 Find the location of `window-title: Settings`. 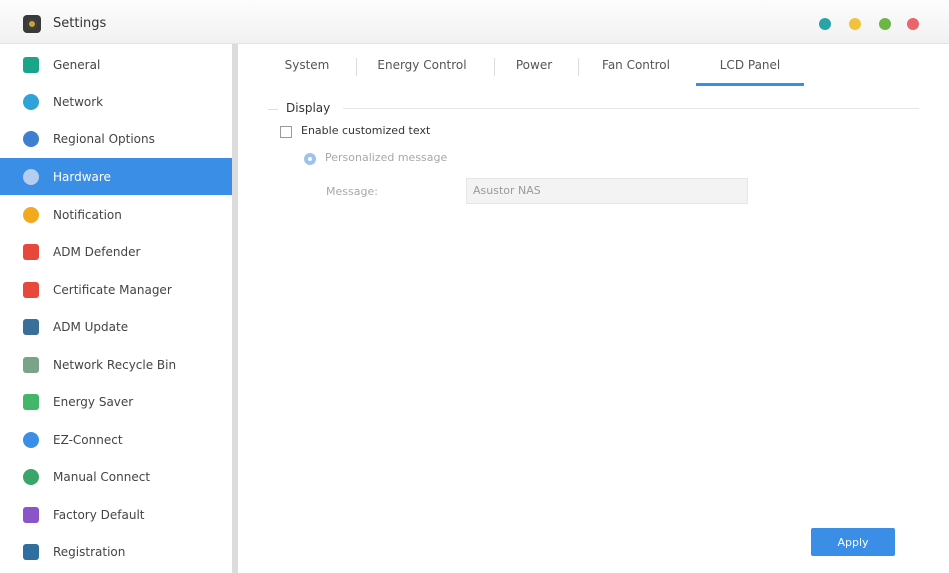

window-title: Settings is located at coordinates (80, 23).